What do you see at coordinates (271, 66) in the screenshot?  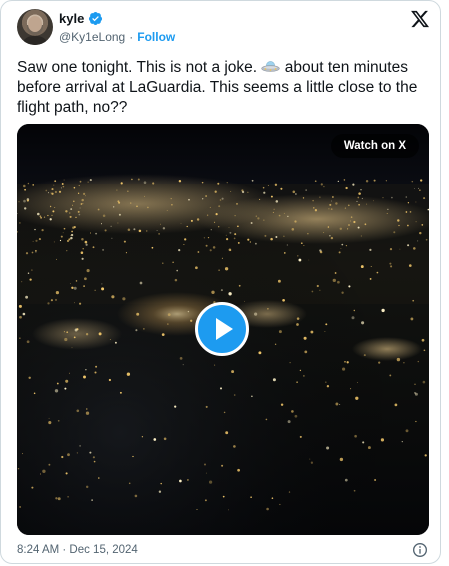 I see `flying-saucer-icon` at bounding box center [271, 66].